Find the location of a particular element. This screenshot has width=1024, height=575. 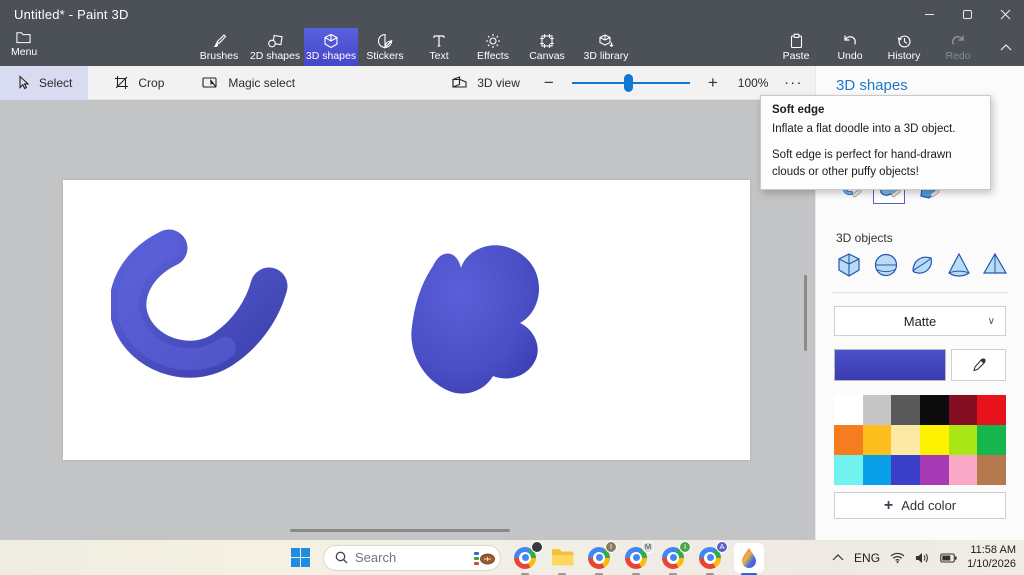

3d-library-icon is located at coordinates (606, 40).